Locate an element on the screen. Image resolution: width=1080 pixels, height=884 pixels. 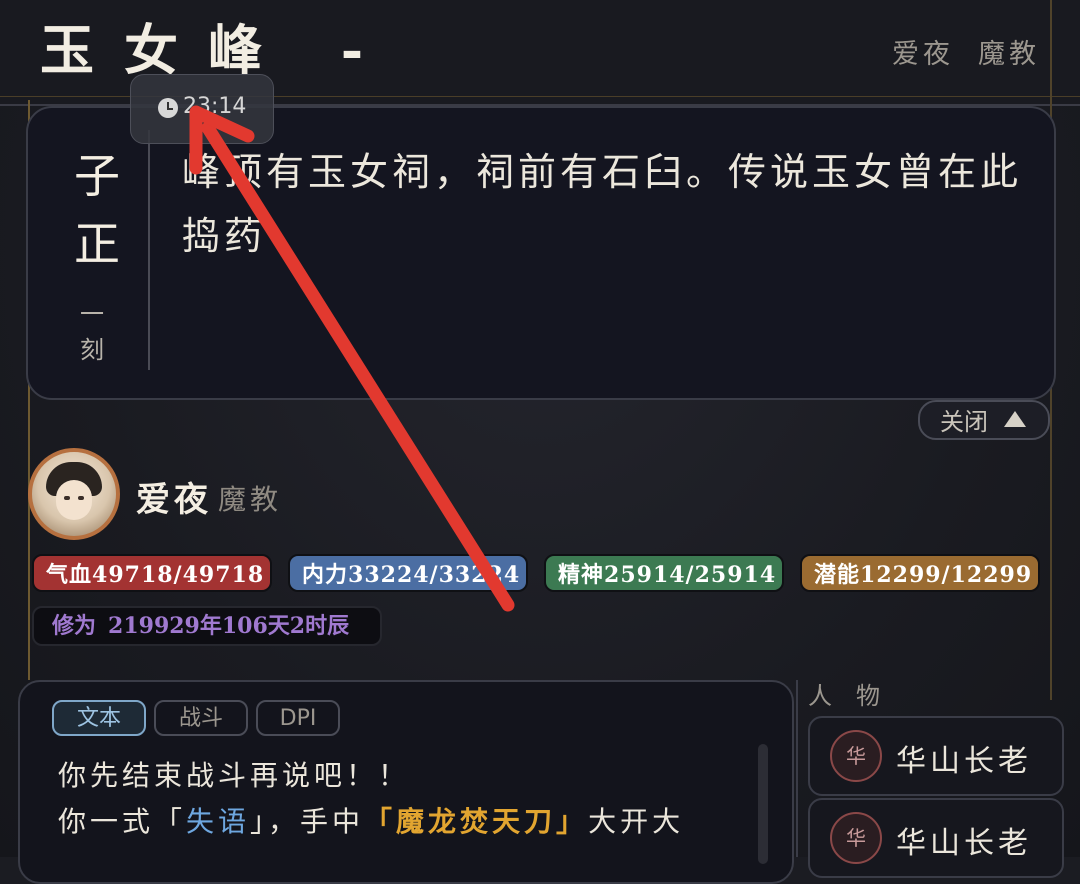
avatar-face is located at coordinates (74, 500).